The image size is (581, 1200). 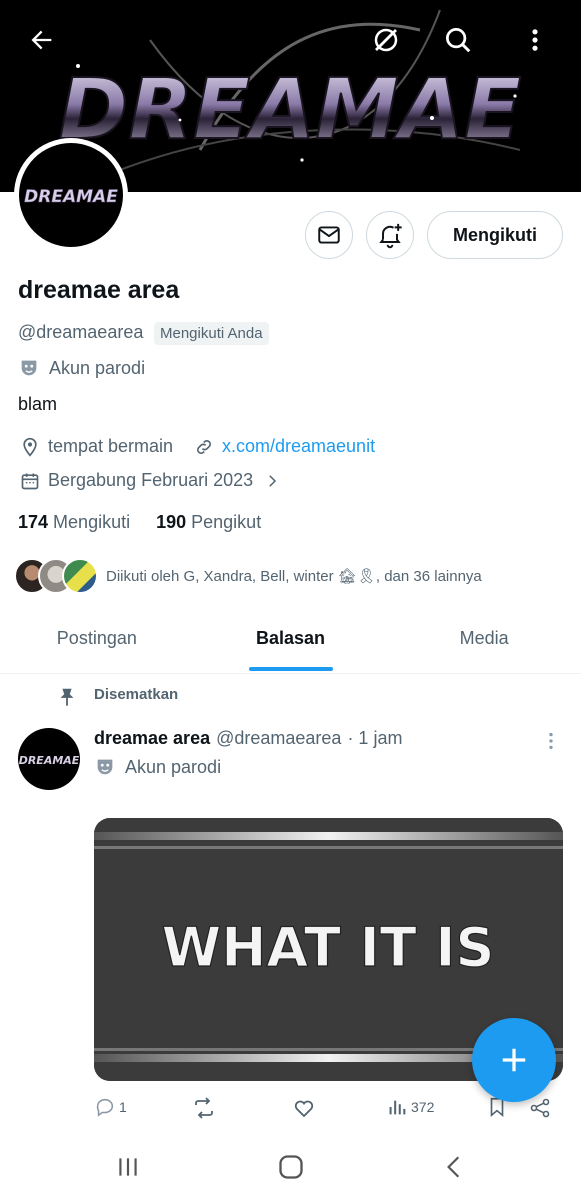 What do you see at coordinates (136, 694) in the screenshot?
I see `pinned-label: Disematkan` at bounding box center [136, 694].